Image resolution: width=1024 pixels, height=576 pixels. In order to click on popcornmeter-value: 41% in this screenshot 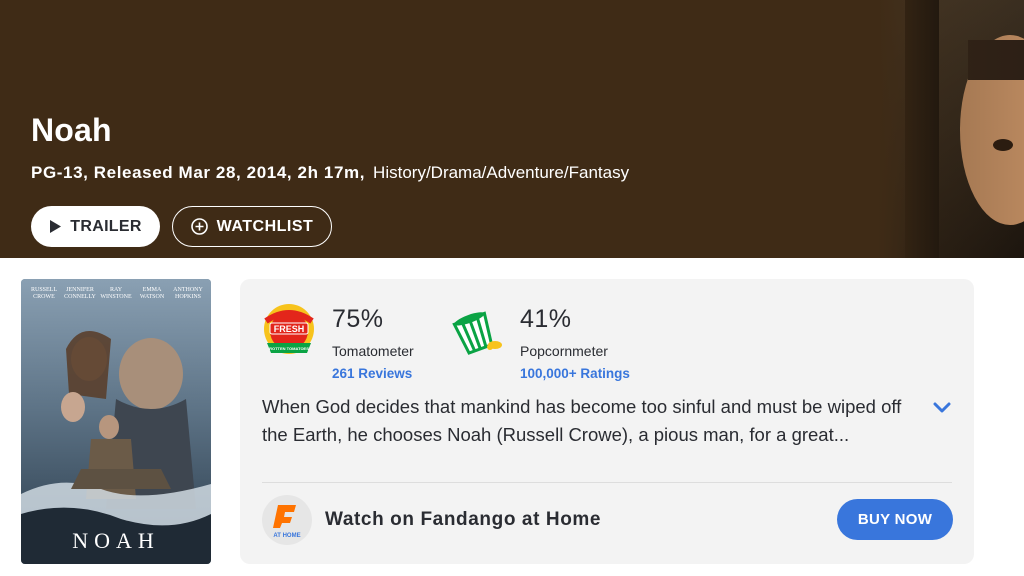, I will do `click(546, 319)`.